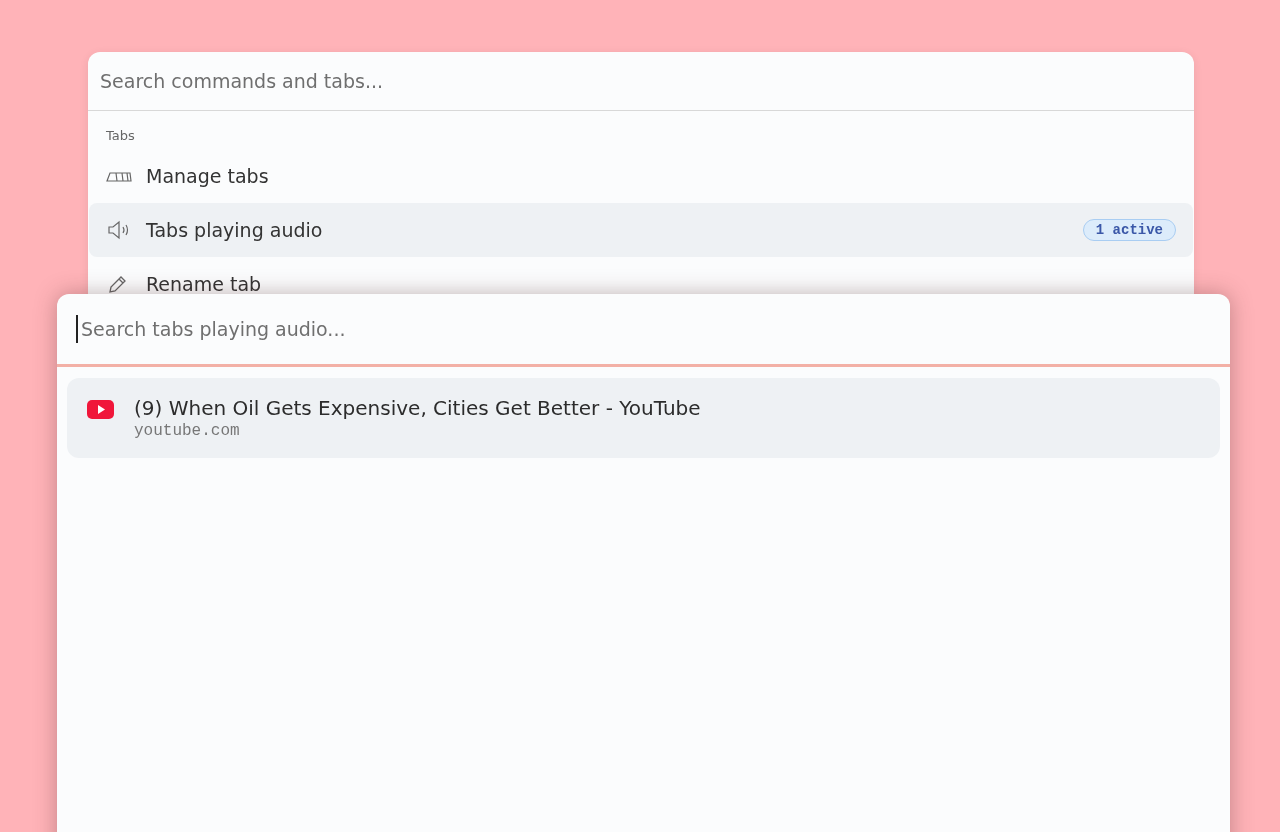 The width and height of the screenshot is (1280, 832). Describe the element at coordinates (643, 418) in the screenshot. I see `tab-result: (9) When Oil Gets Expensive, Cities Get Better - YouTube youtube.com` at that location.